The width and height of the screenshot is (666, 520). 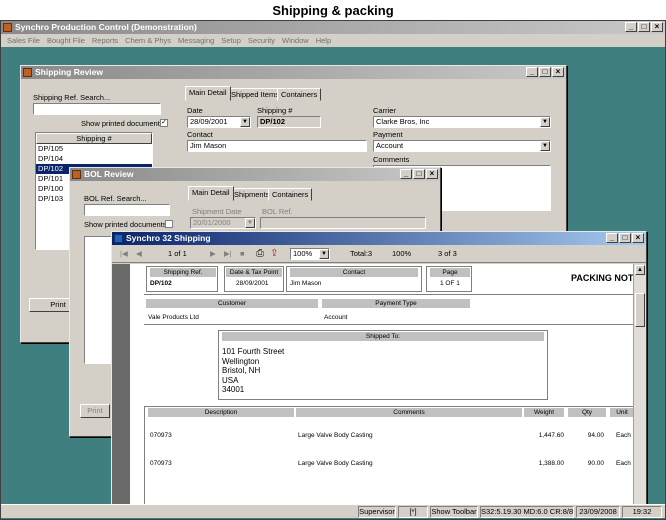 I want to click on row-qty: 90.00, so click(x=595, y=463).